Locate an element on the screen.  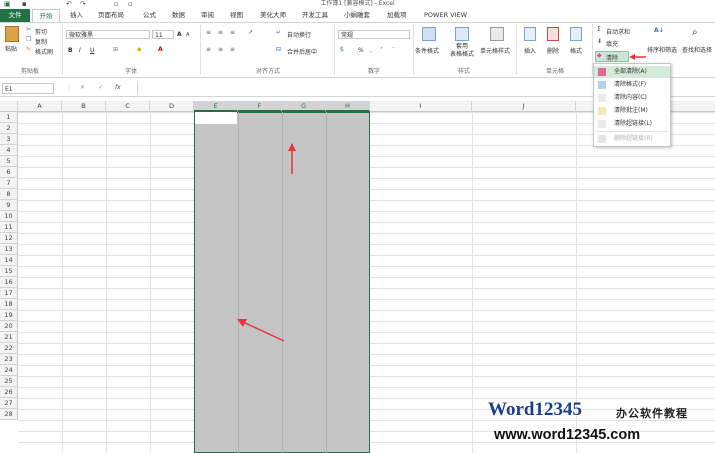
align-right-icon: ≡ is located at coordinates (232, 49).